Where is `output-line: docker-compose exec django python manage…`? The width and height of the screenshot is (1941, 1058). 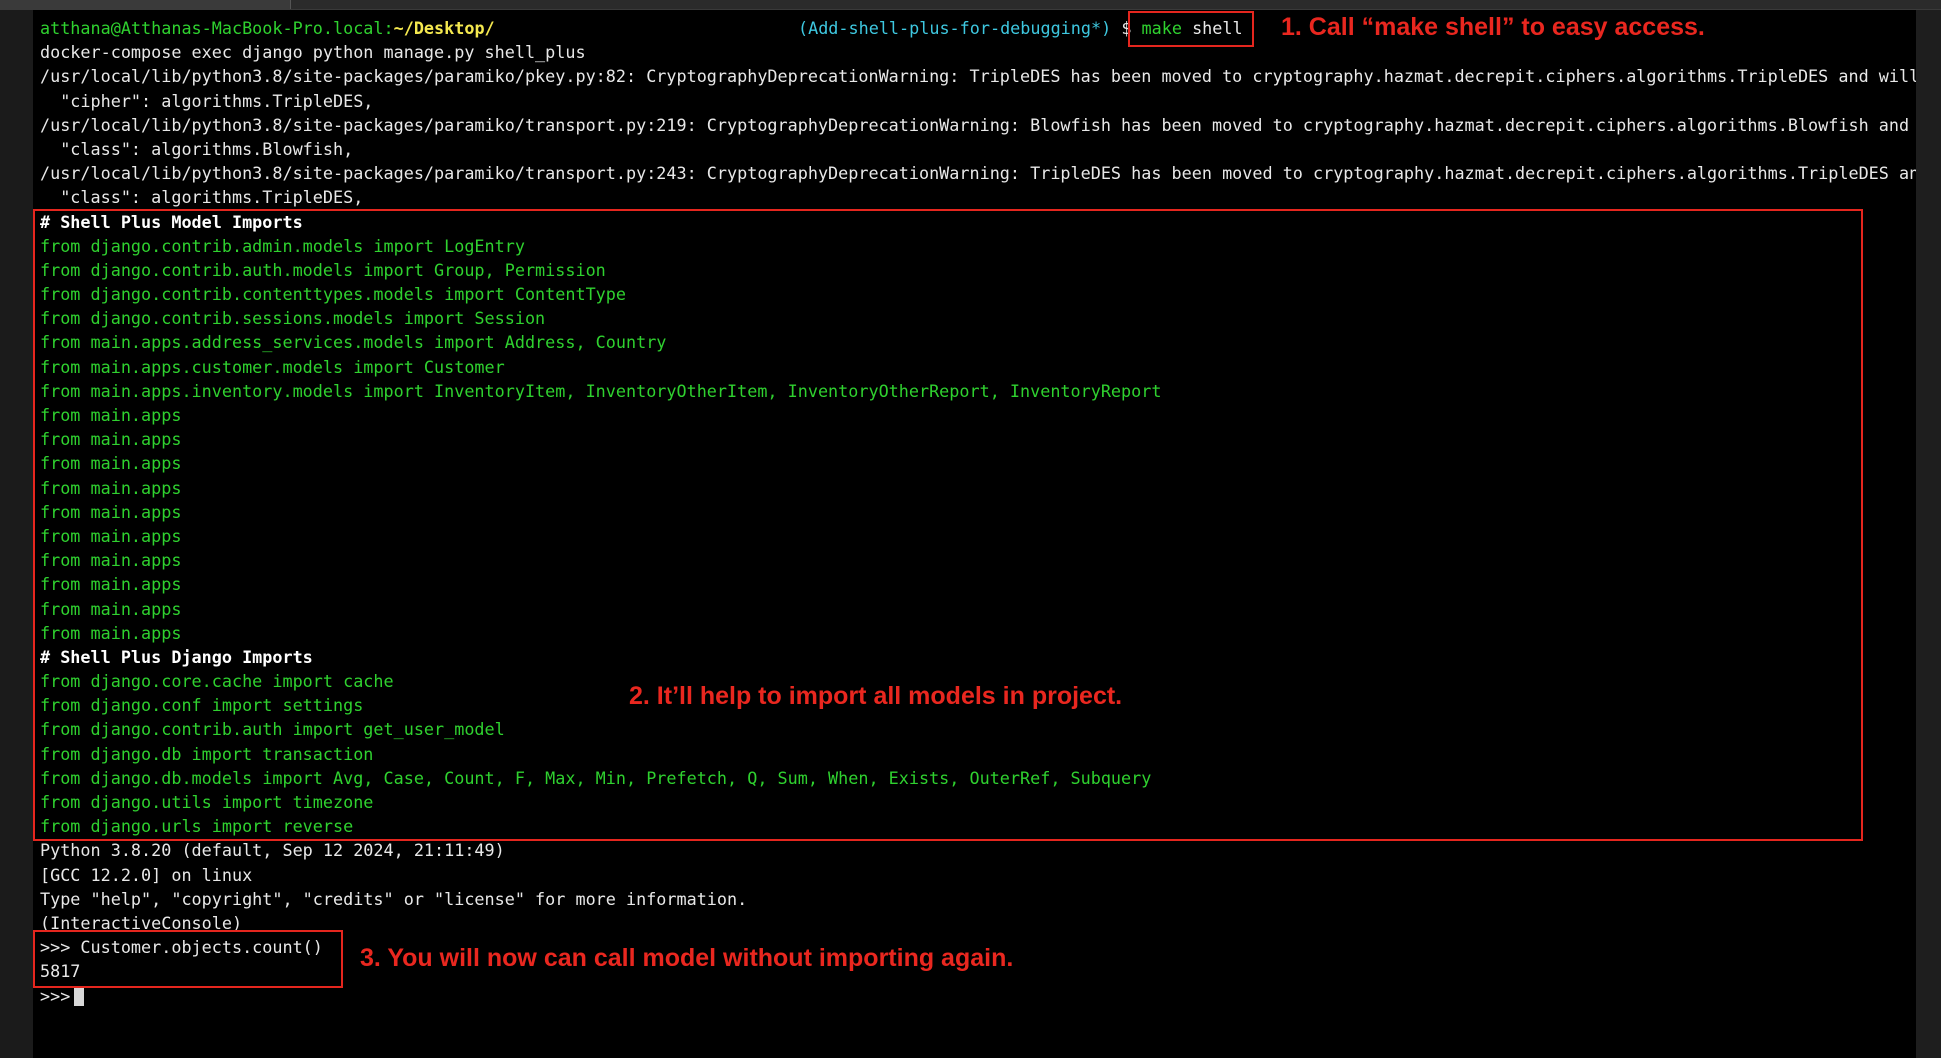 output-line: docker-compose exec django python manage… is located at coordinates (313, 52).